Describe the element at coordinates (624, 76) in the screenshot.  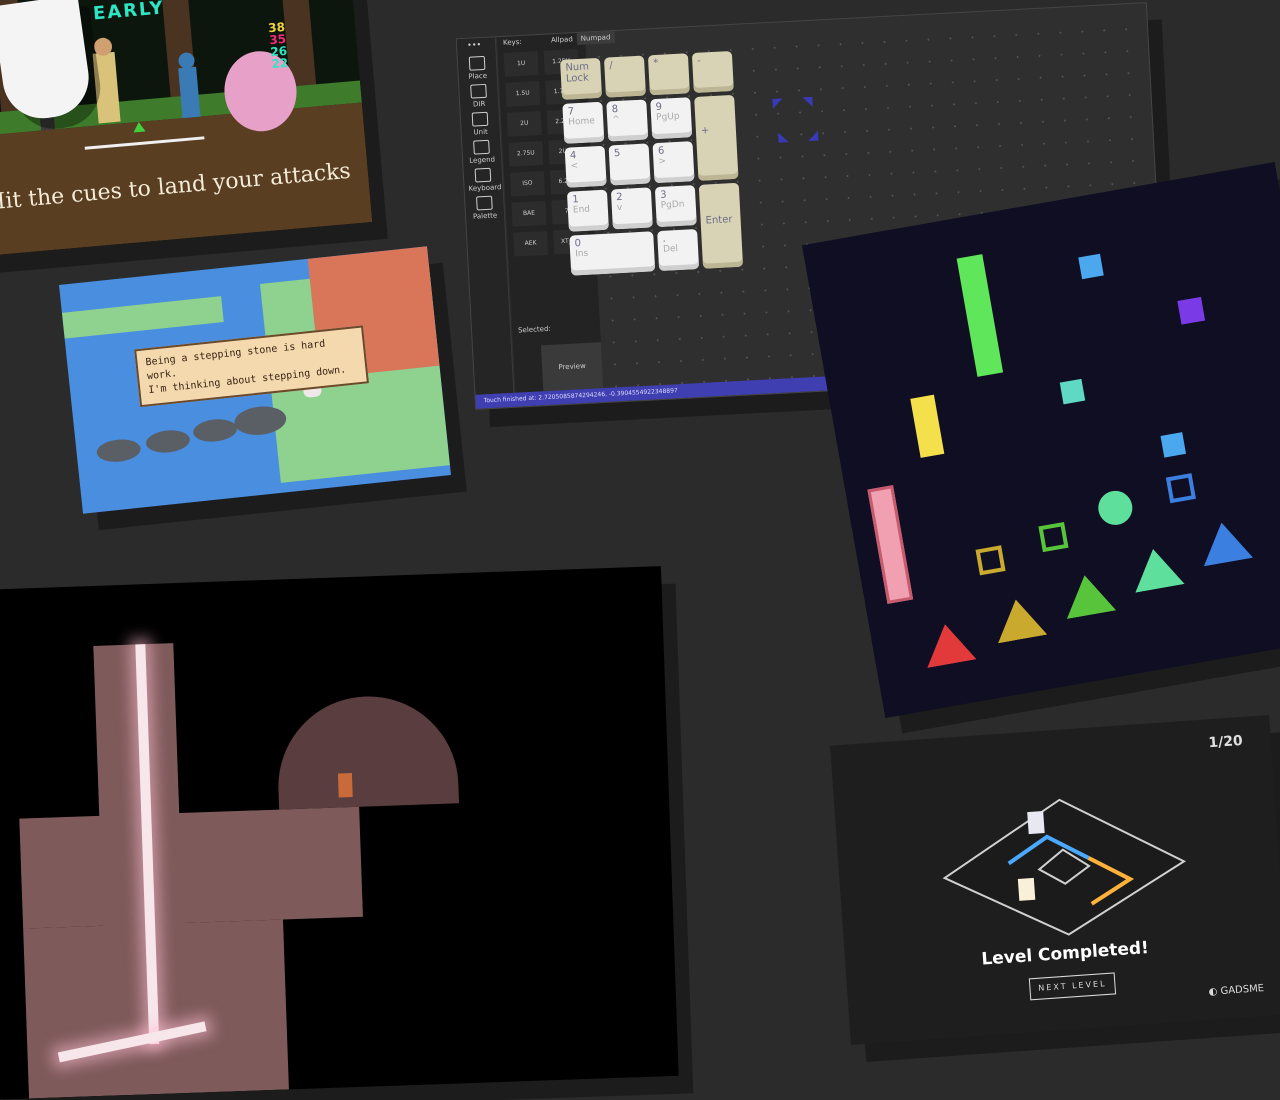
I see `key-divide: /` at that location.